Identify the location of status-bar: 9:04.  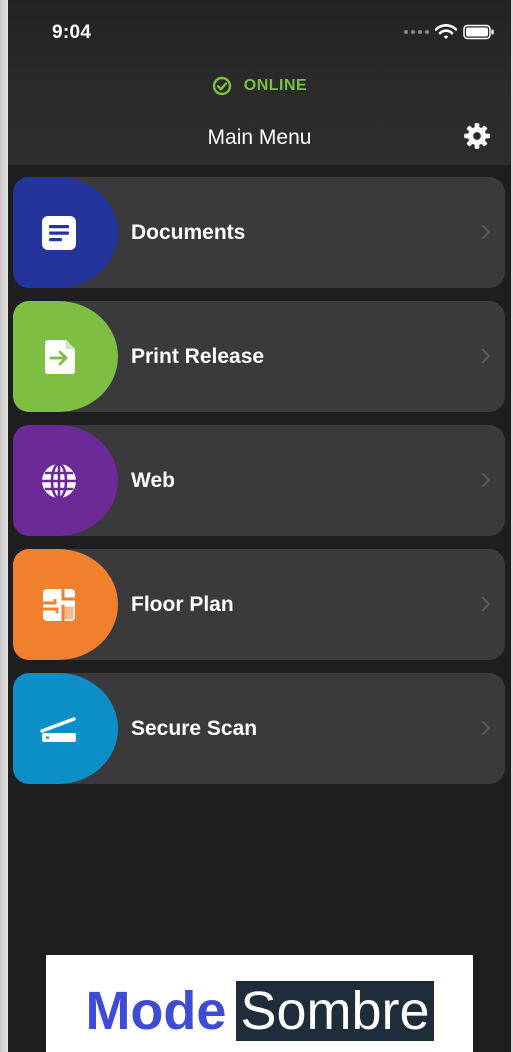
(259, 32).